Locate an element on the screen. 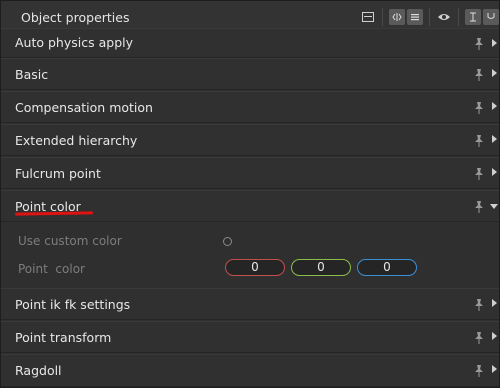 Image resolution: width=500 pixels, height=388 pixels. section-label: Point transform is located at coordinates (63, 337).